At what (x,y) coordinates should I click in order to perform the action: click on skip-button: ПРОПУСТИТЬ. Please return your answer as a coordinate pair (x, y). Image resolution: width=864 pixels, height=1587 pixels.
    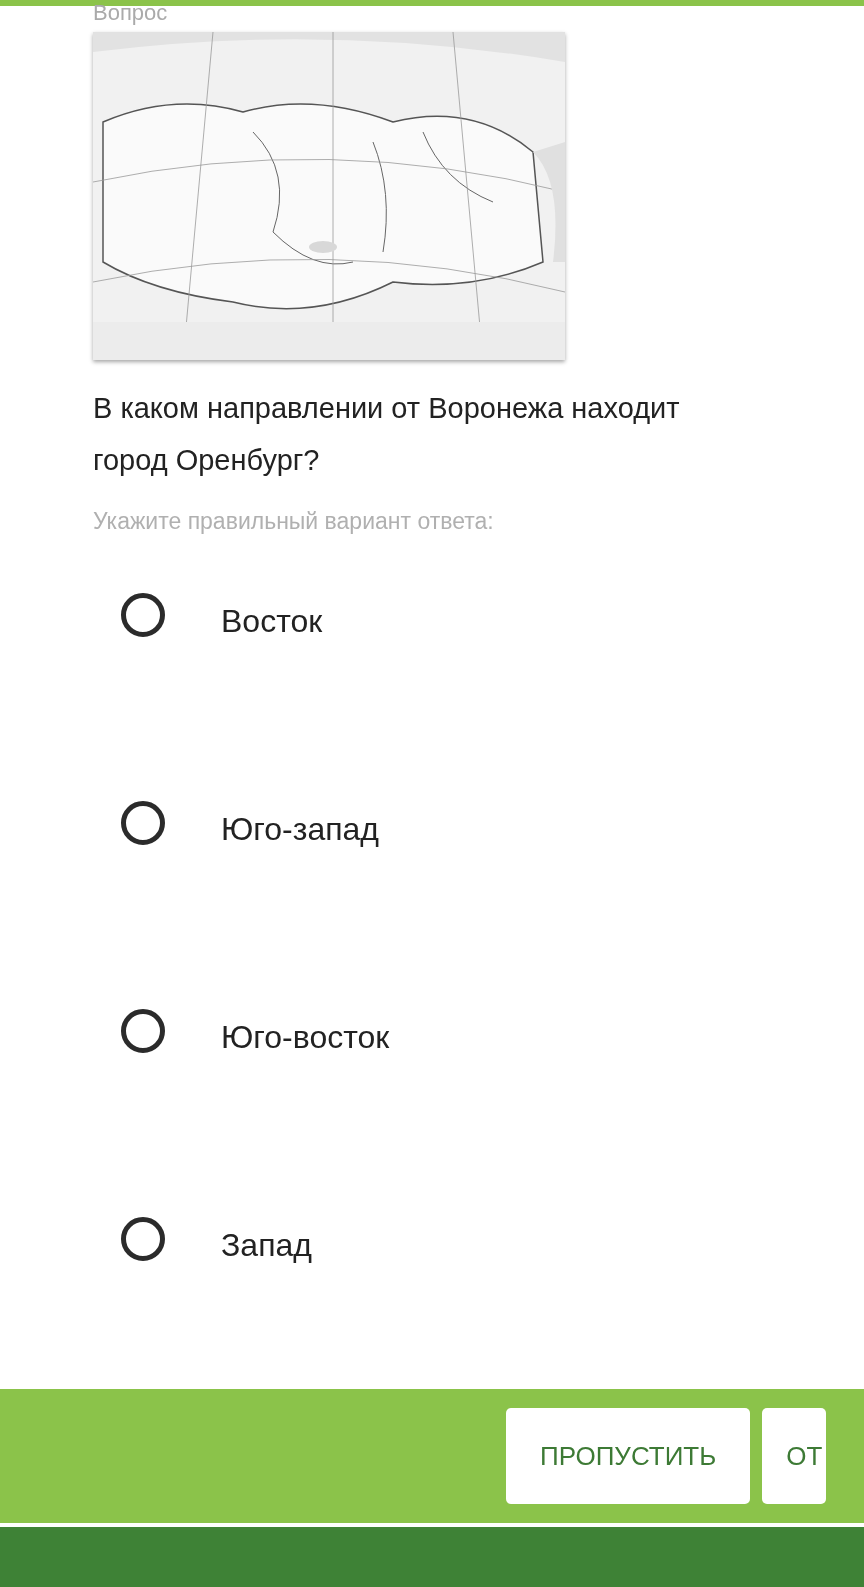
    Looking at the image, I should click on (628, 1456).